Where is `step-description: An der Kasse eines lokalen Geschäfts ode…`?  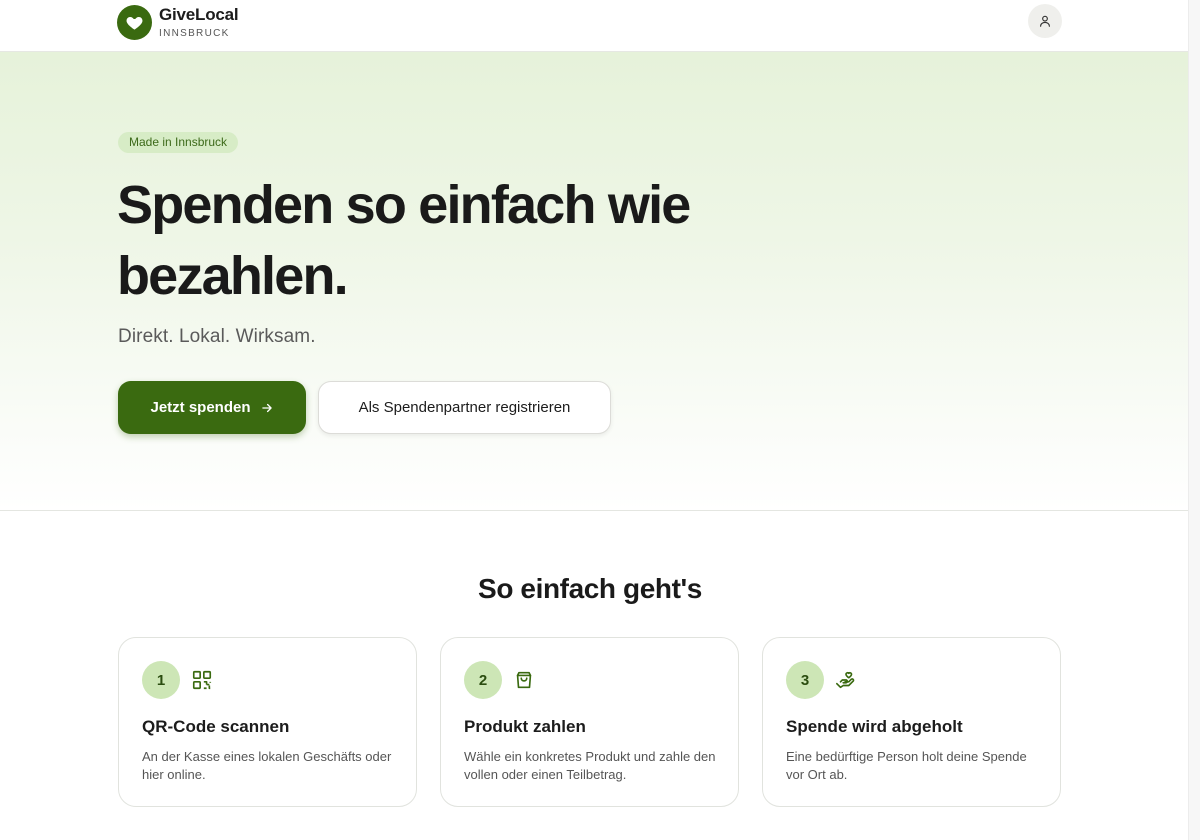 step-description: An der Kasse eines lokalen Geschäfts ode… is located at coordinates (267, 765).